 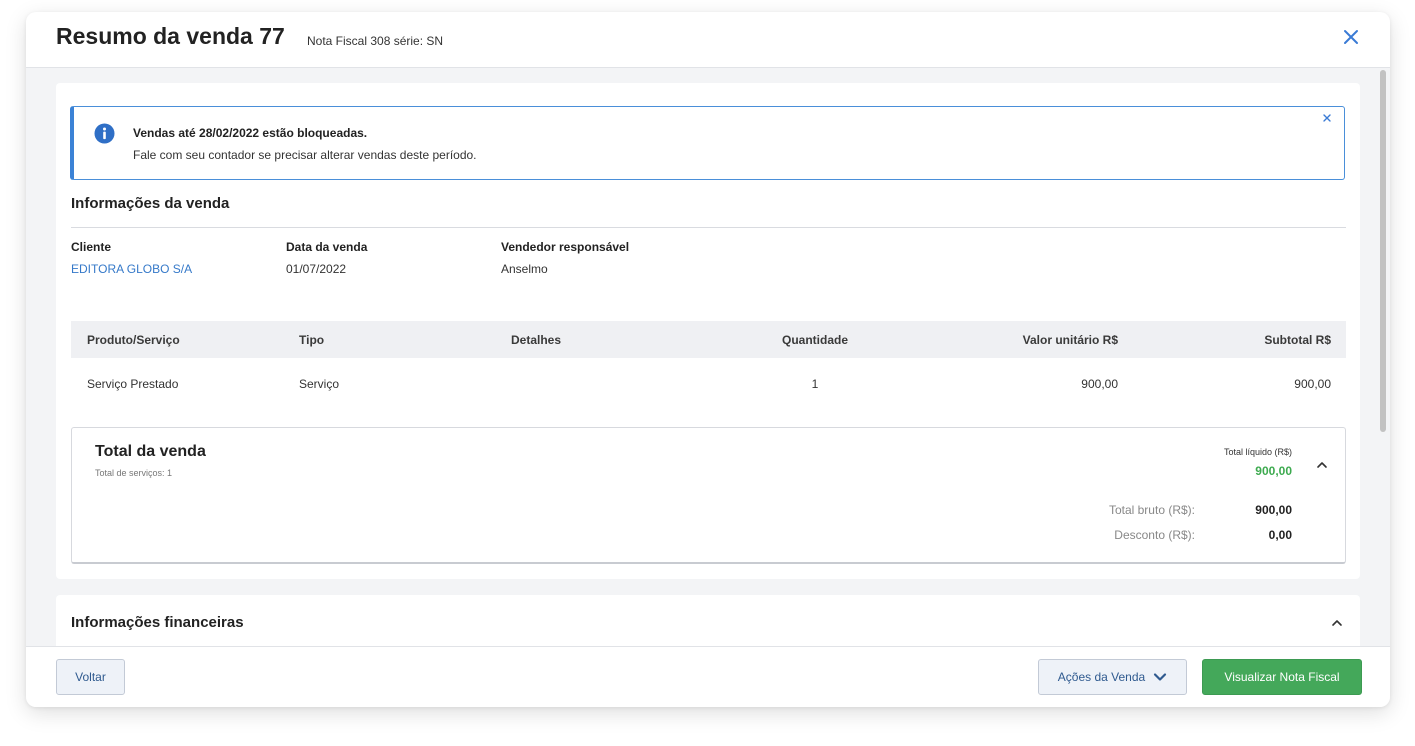 I want to click on col-header-unit-price: Valor unitário R$, so click(x=1070, y=340).